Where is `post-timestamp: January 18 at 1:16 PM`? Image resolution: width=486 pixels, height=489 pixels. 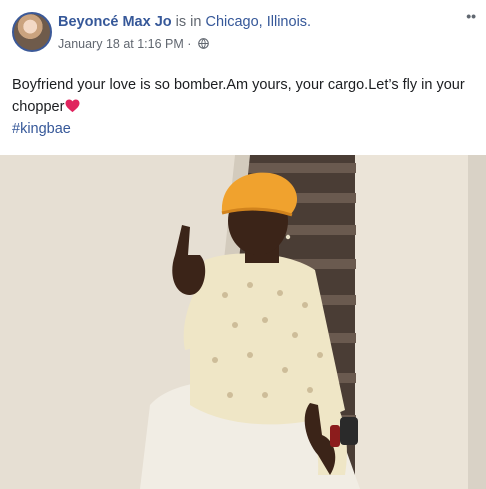 post-timestamp: January 18 at 1:16 PM is located at coordinates (121, 44).